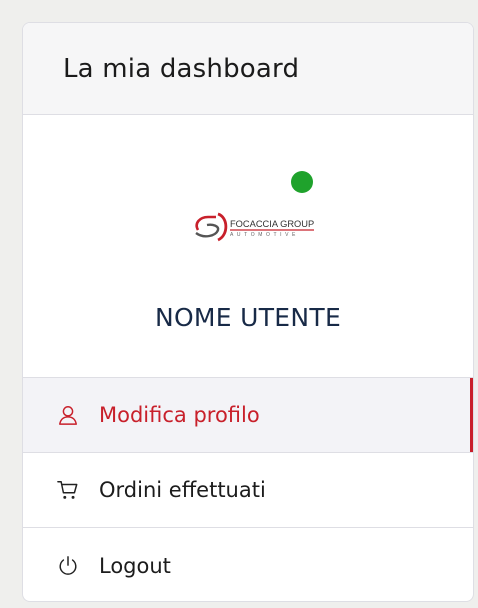 The height and width of the screenshot is (608, 478). I want to click on dashboard-title: La mia dashboard, so click(181, 68).